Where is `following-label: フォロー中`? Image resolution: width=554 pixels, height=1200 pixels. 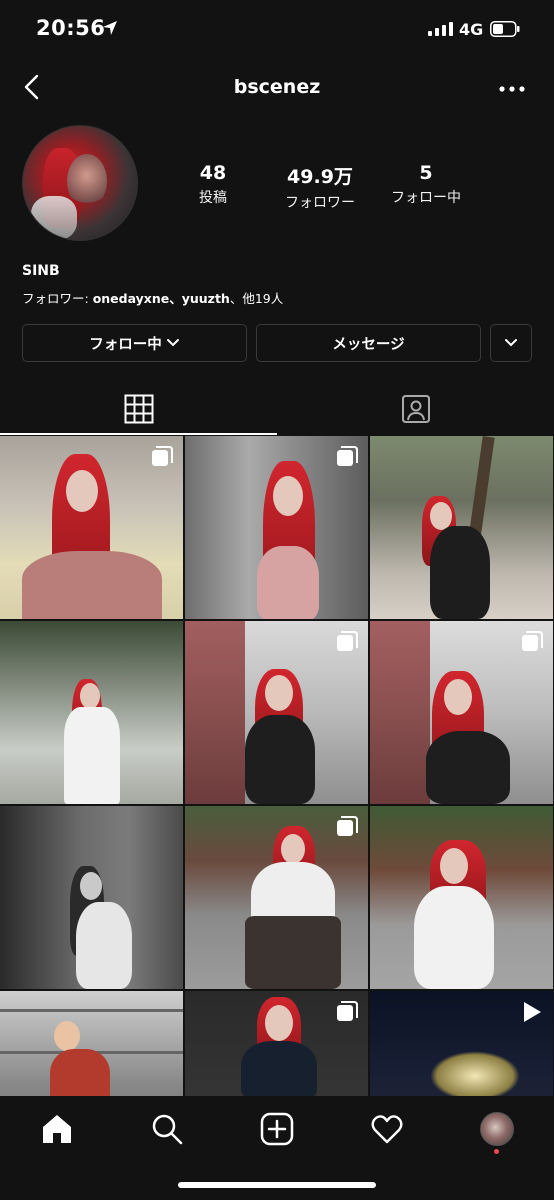
following-label: フォロー中 is located at coordinates (426, 198).